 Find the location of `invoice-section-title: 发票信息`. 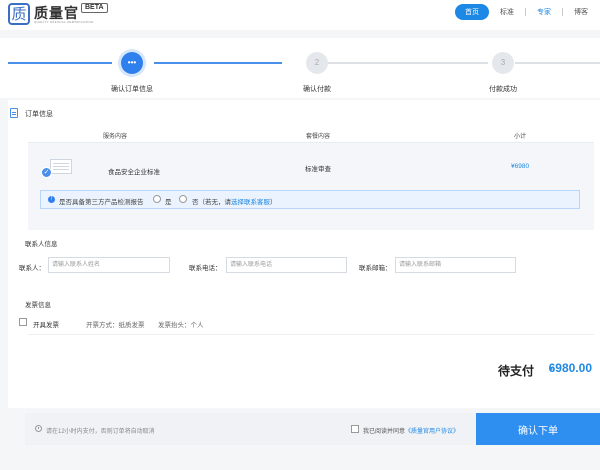

invoice-section-title: 发票信息 is located at coordinates (38, 305).